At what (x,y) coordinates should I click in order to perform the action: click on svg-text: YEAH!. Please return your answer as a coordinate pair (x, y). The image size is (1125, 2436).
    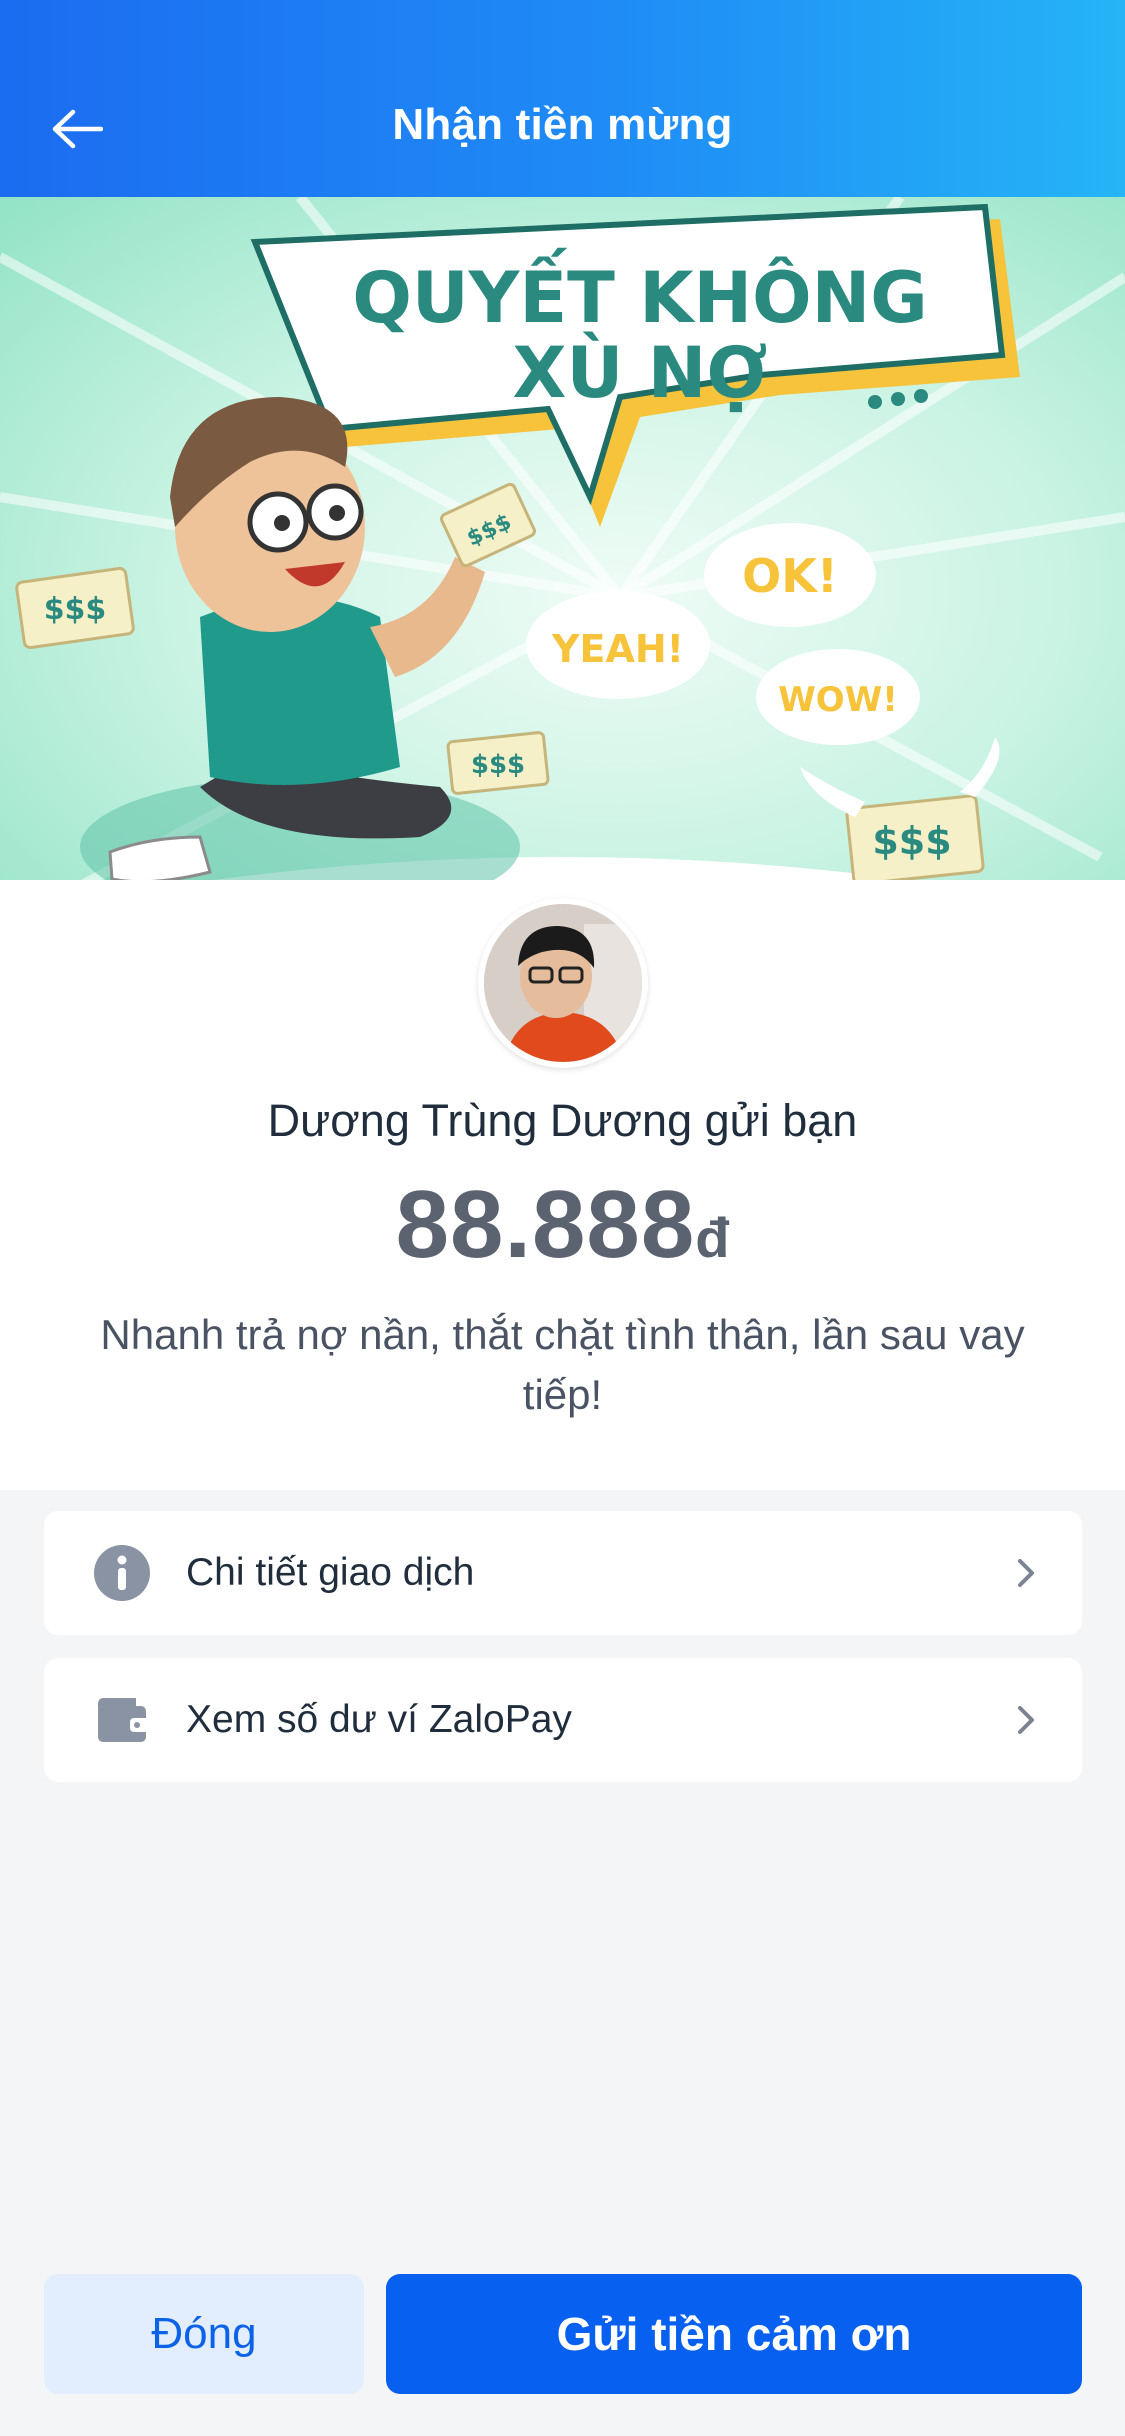
    Looking at the image, I should click on (617, 649).